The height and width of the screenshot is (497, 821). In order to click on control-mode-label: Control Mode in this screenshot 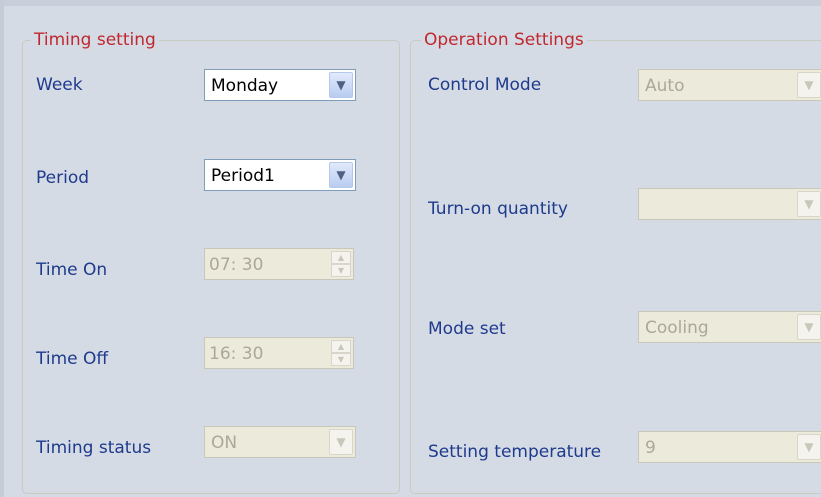, I will do `click(485, 85)`.